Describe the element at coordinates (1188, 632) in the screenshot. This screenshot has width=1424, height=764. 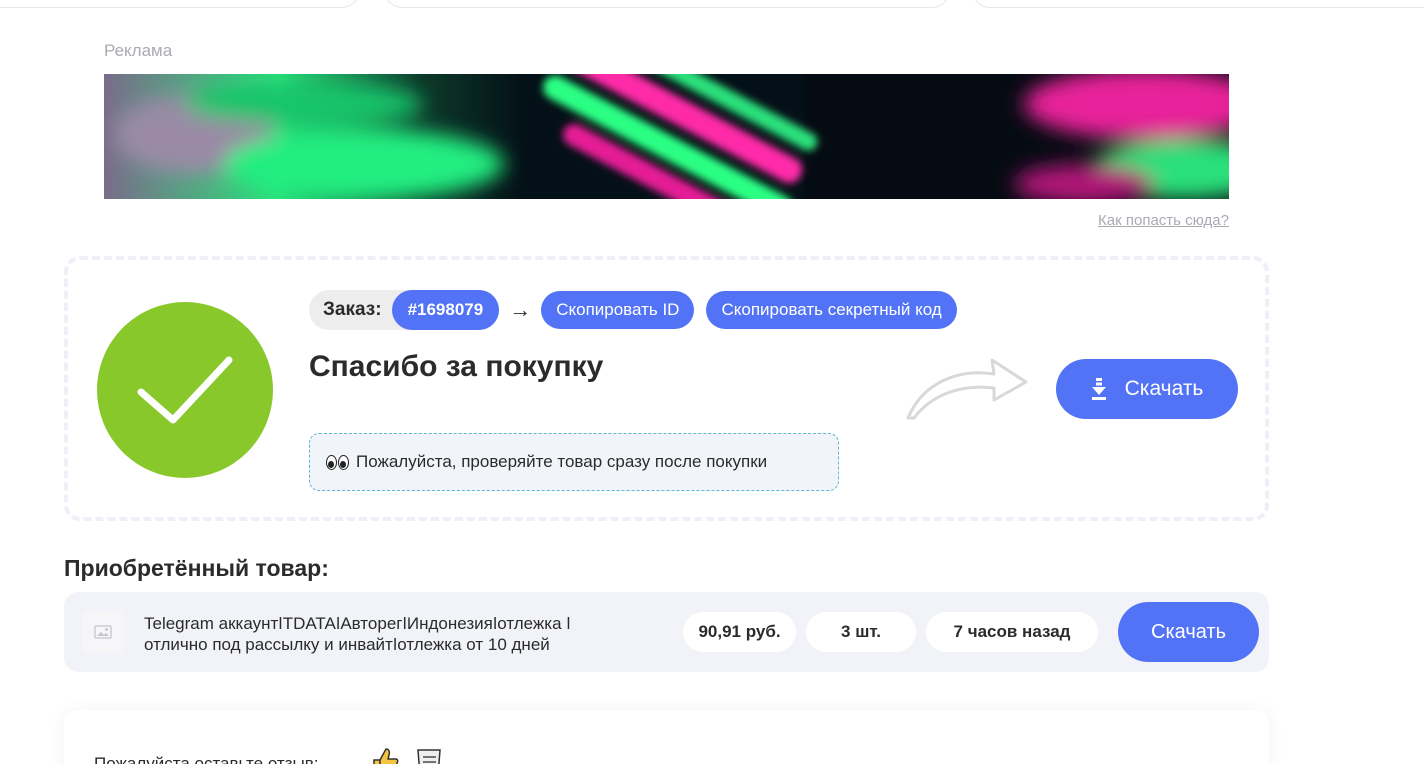
I see `item-download-button: Скачать` at that location.